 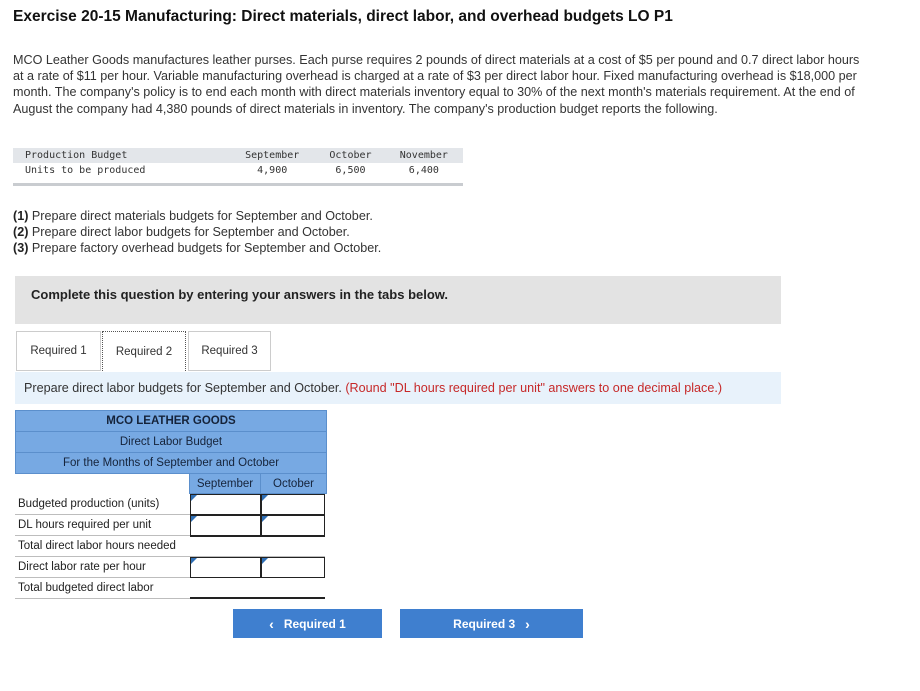 I want to click on value-total-budgeted-dl-september, so click(x=225, y=588).